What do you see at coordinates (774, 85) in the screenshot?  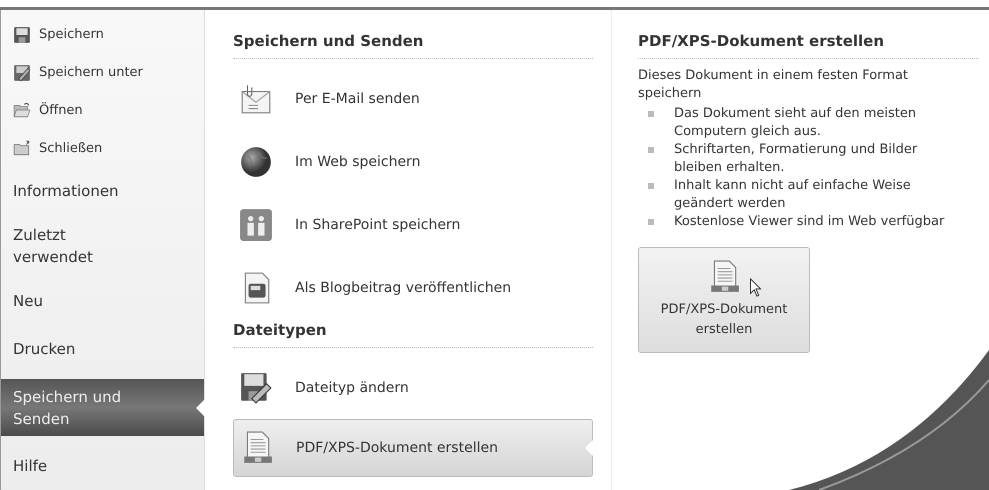 I see `description-text: Dieses Dokument in einem festen Format speichern` at bounding box center [774, 85].